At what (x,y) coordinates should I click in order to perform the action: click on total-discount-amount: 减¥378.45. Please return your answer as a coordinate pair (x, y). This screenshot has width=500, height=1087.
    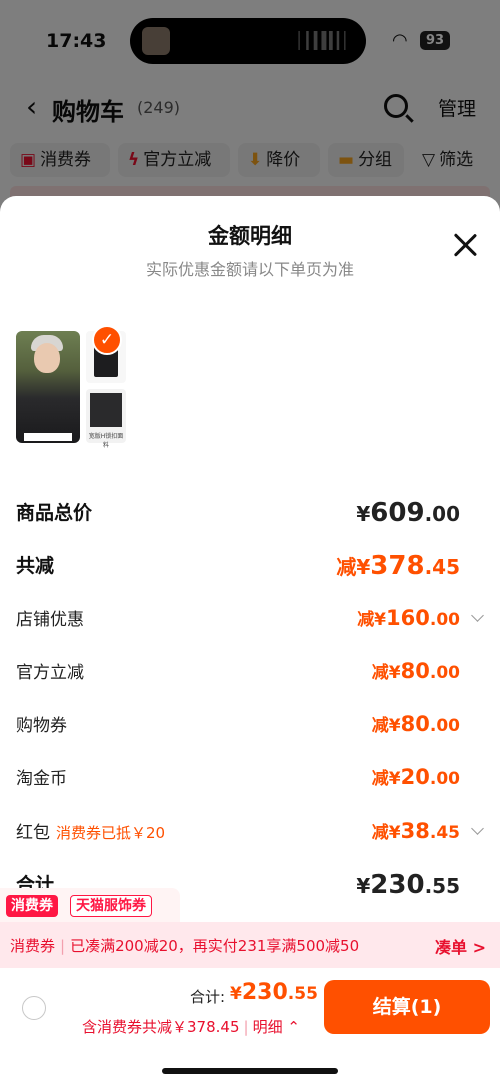
    Looking at the image, I should click on (398, 566).